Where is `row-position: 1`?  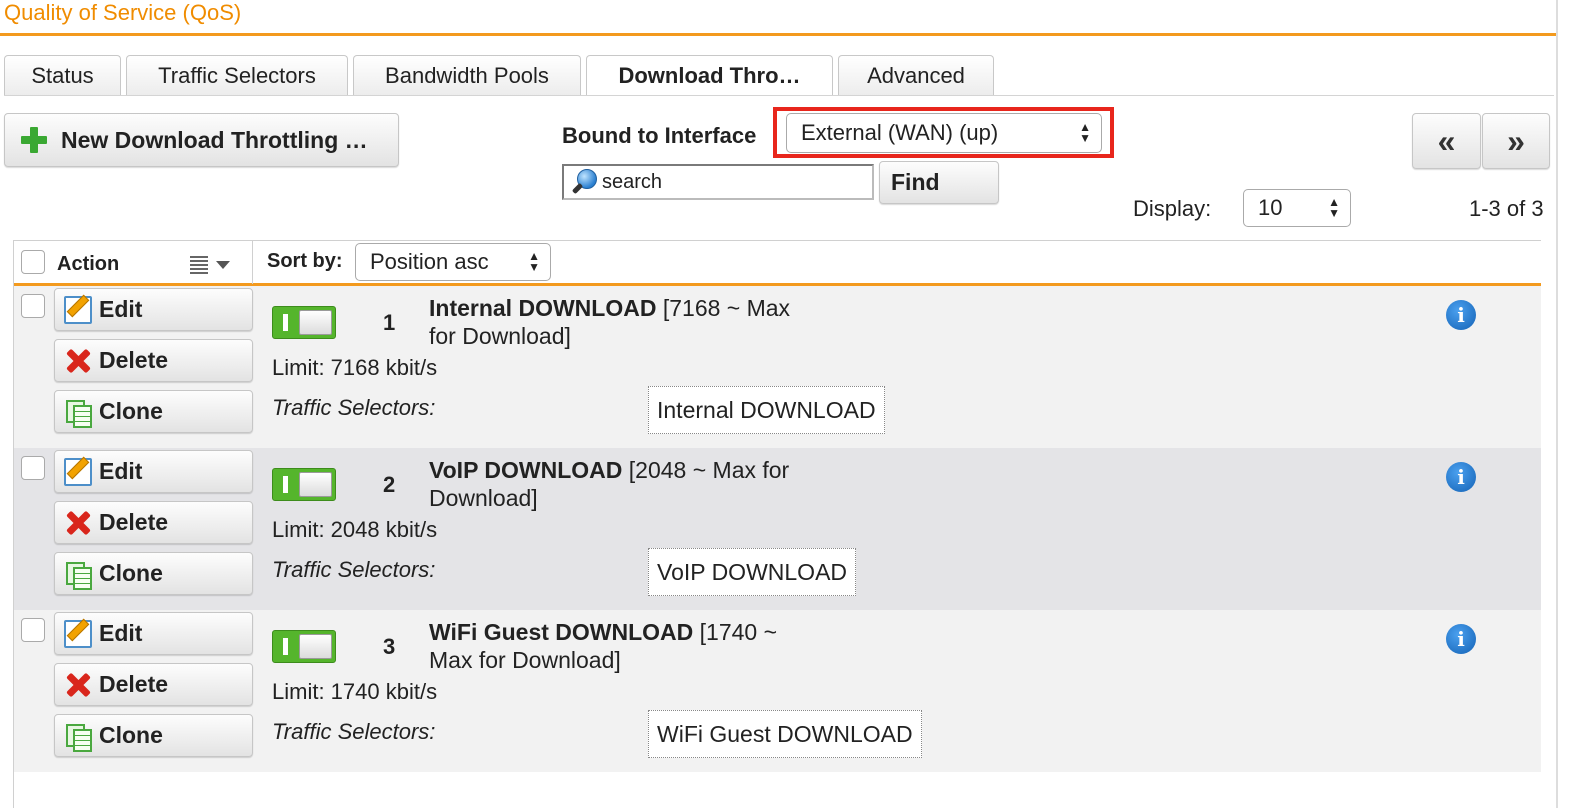 row-position: 1 is located at coordinates (389, 322).